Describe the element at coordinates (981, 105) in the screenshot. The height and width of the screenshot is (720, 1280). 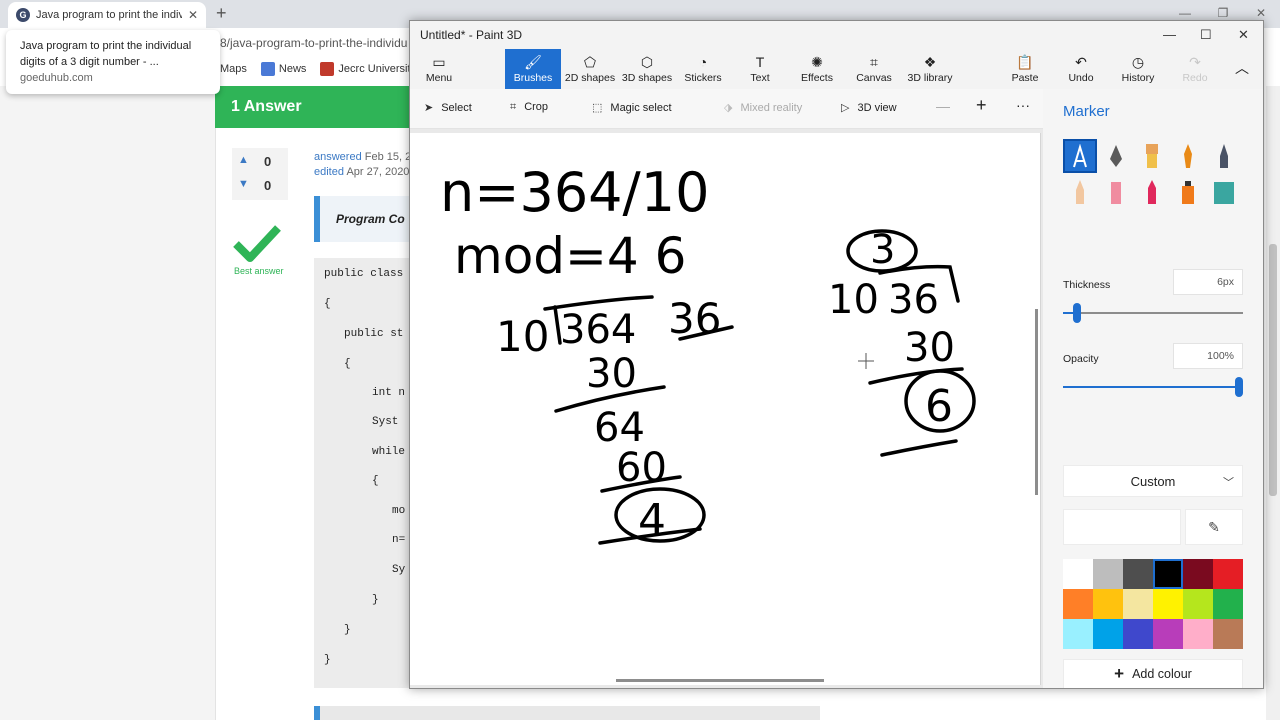
I see `zoom-in-button: +` at that location.